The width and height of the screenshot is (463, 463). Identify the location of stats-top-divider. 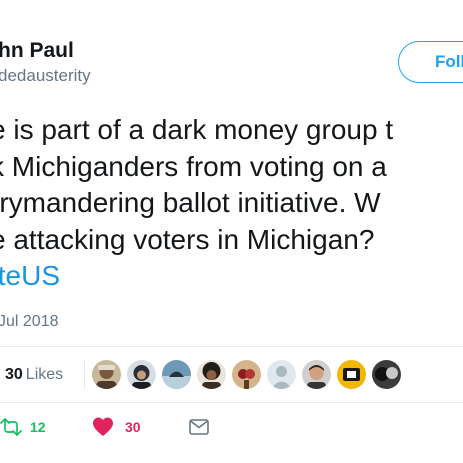
(231, 346).